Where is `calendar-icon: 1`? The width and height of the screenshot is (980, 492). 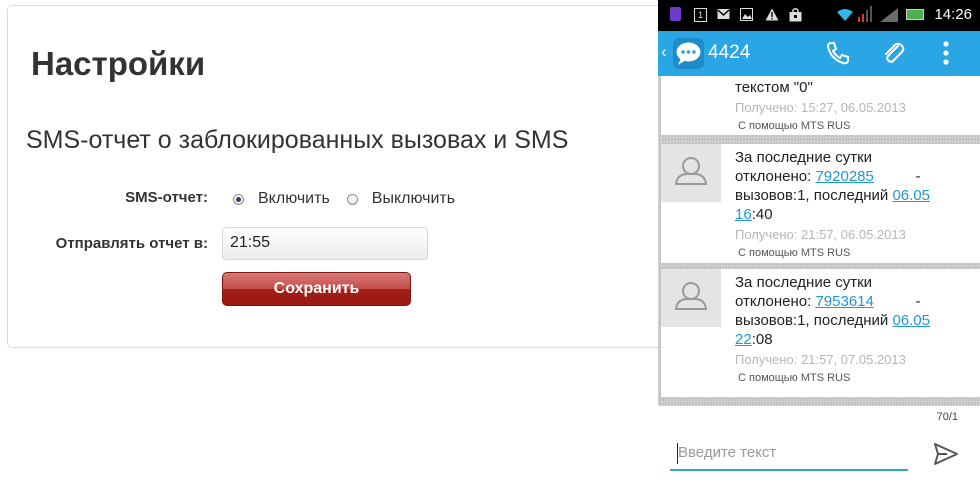 calendar-icon: 1 is located at coordinates (700, 15).